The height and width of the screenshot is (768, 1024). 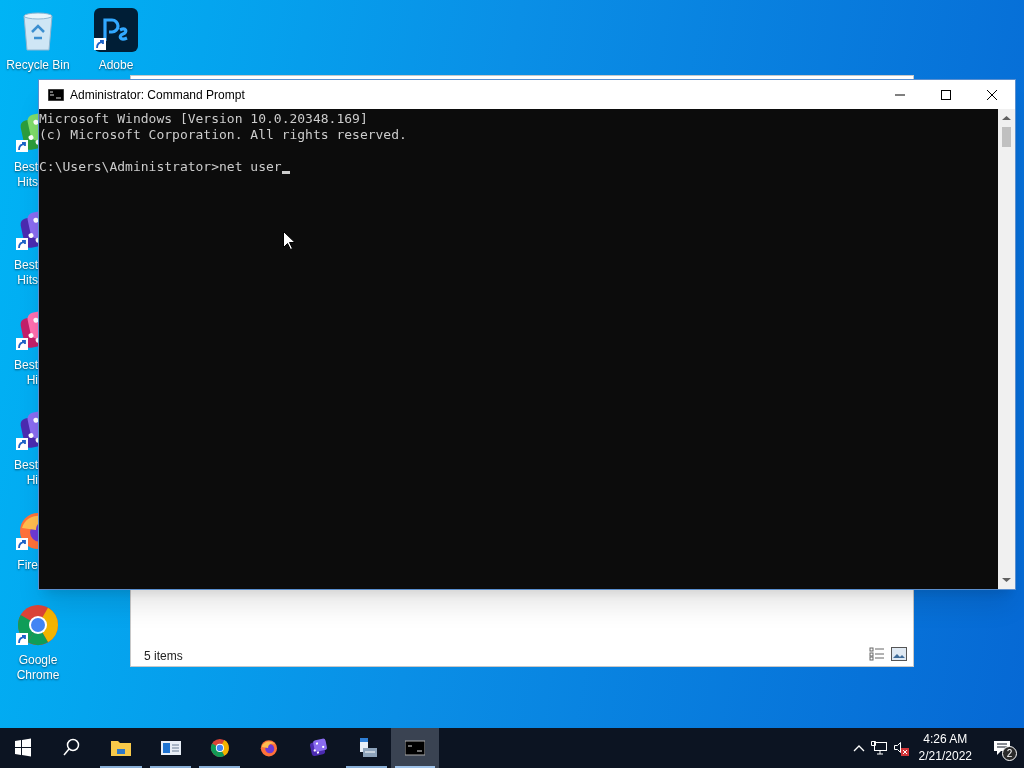 I want to click on window-title: Administrator: Command Prompt, so click(x=157, y=95).